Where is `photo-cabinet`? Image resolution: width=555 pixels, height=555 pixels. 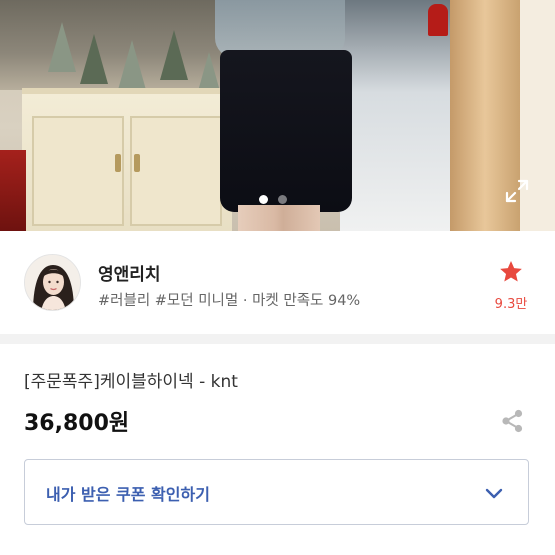
photo-cabinet is located at coordinates (127, 159).